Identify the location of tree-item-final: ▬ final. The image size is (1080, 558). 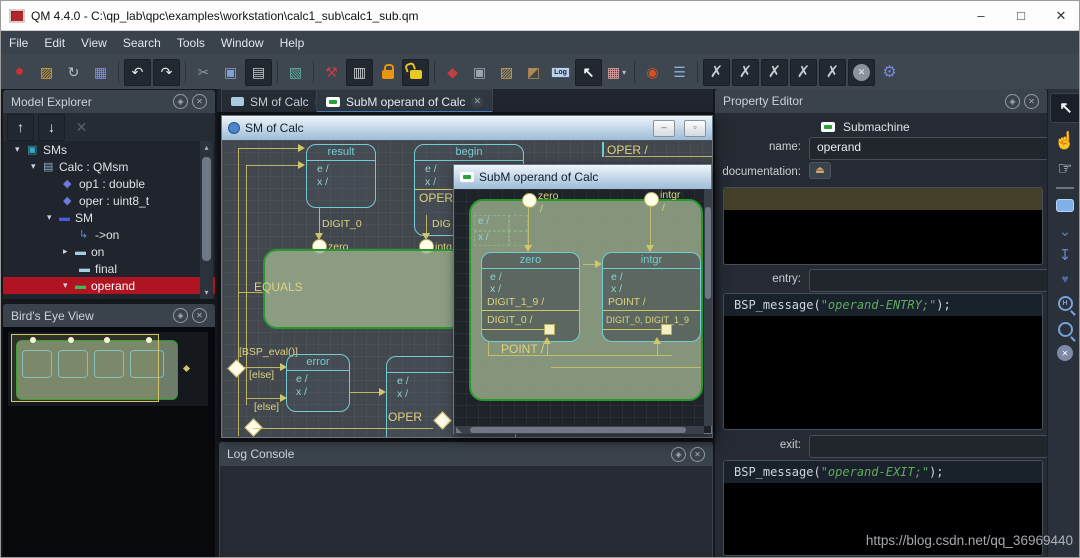
(109, 268).